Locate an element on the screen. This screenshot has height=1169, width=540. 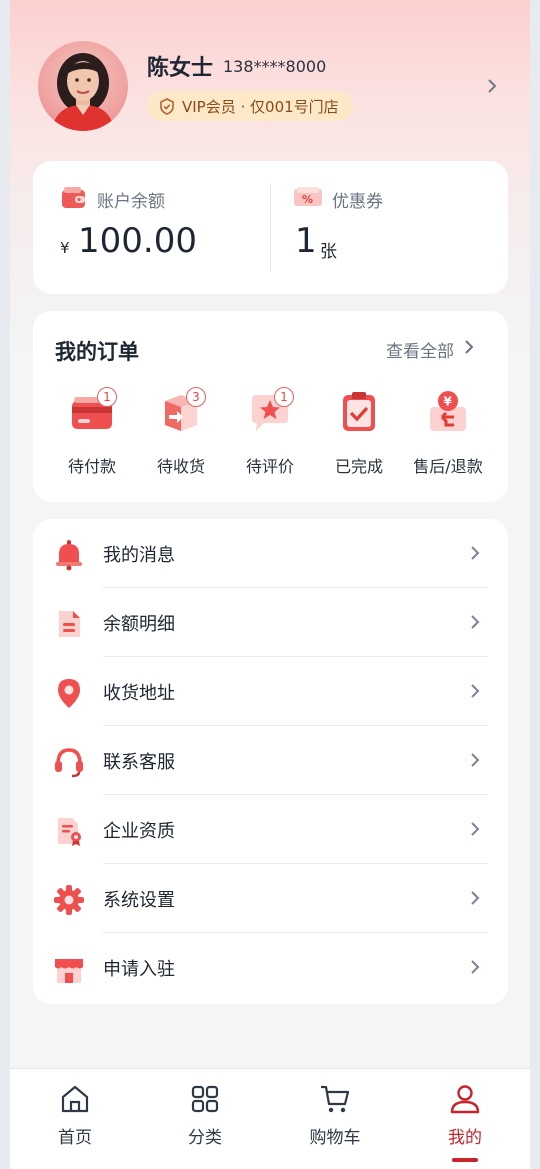
user-icon is located at coordinates (465, 1101).